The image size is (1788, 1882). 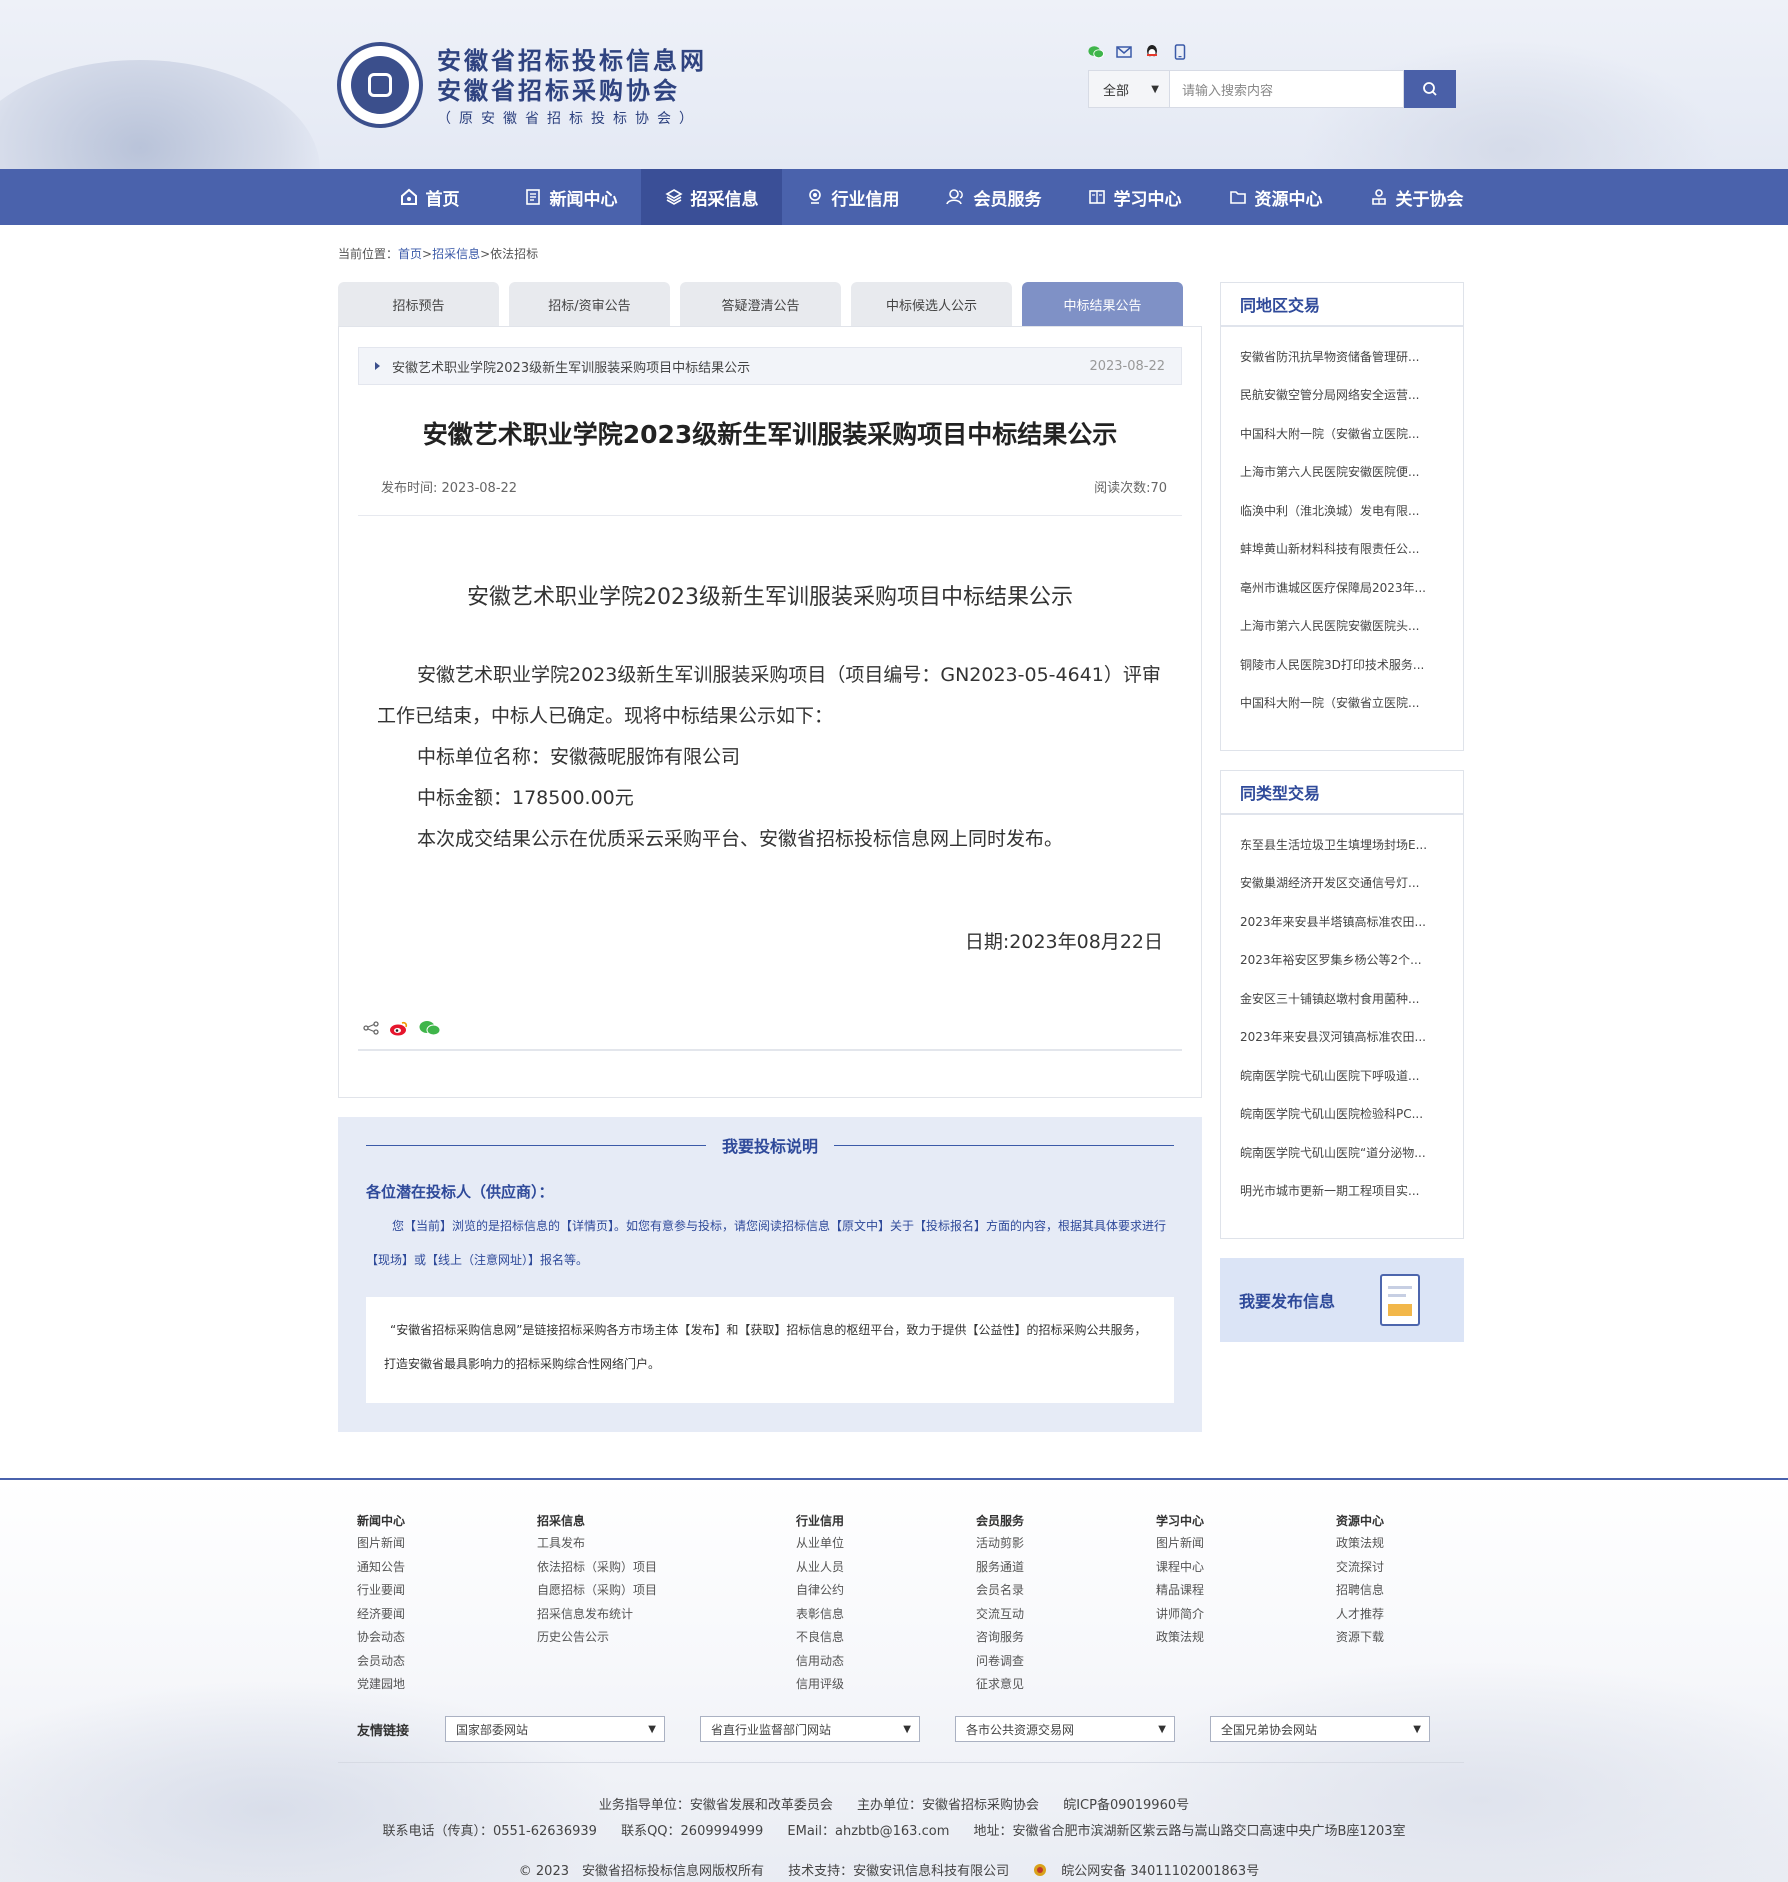 What do you see at coordinates (810, 1729) in the screenshot?
I see `friend-link-select-provincial: 省直行业监督部门网站 ▼` at bounding box center [810, 1729].